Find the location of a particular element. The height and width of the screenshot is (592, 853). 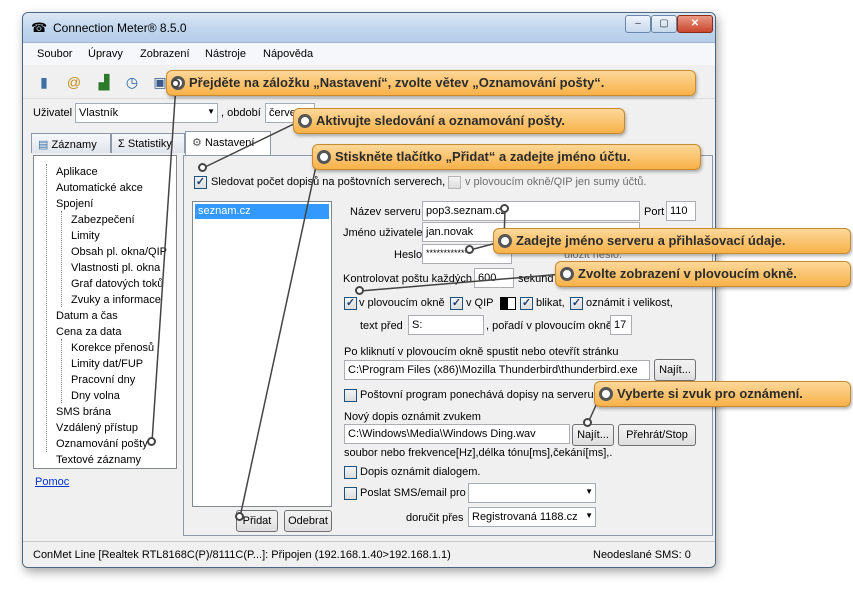

play-stop-button: Přehrát/Stop is located at coordinates (657, 435).